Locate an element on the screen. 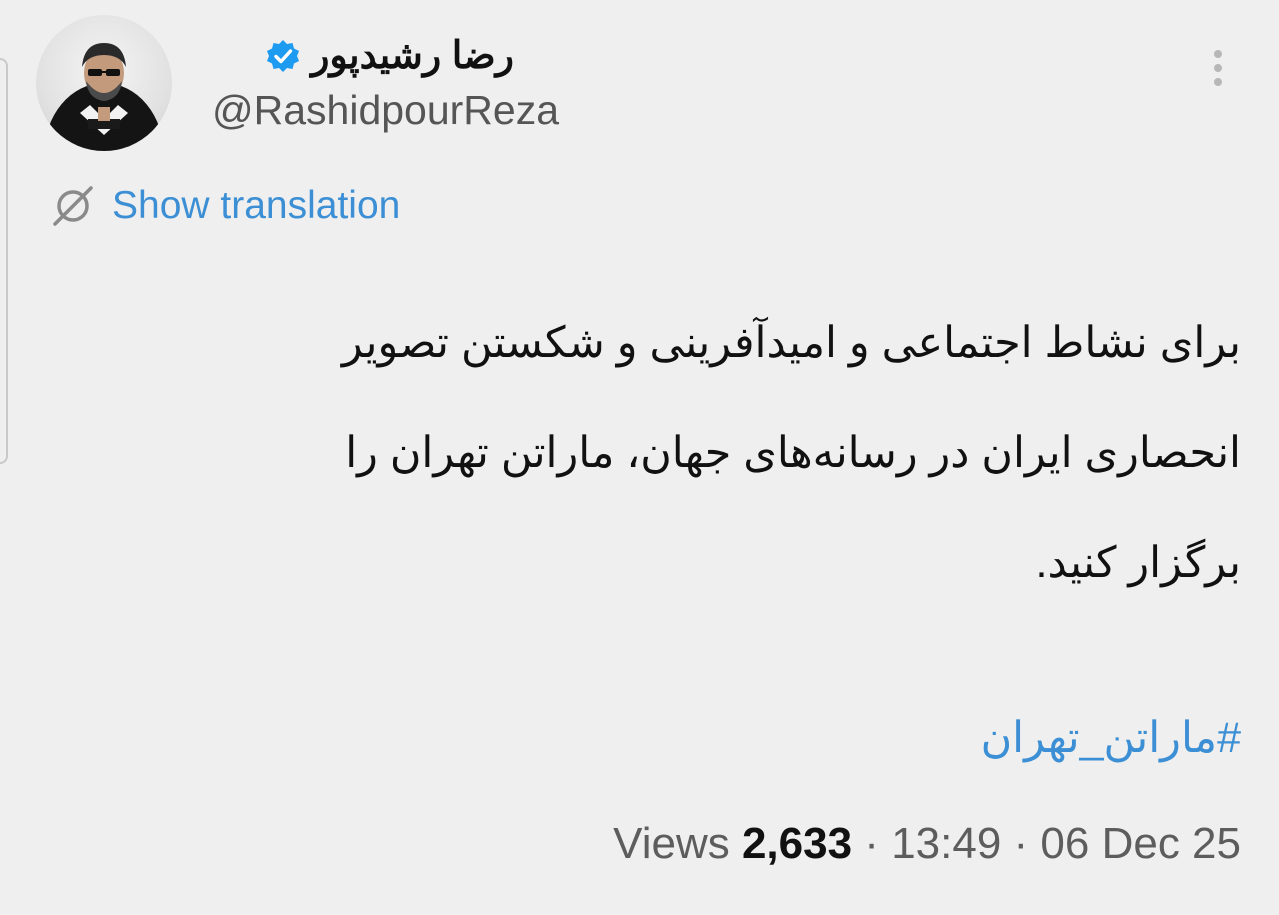 The width and height of the screenshot is (1279, 915). tweet-meta: Views 2,633 · 13:49 · 06 Dec 25 is located at coordinates (927, 844).